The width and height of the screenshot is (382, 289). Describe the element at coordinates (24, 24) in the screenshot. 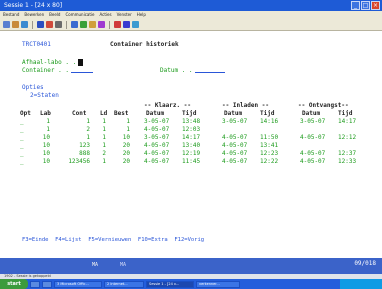

I see `save-icon` at that location.